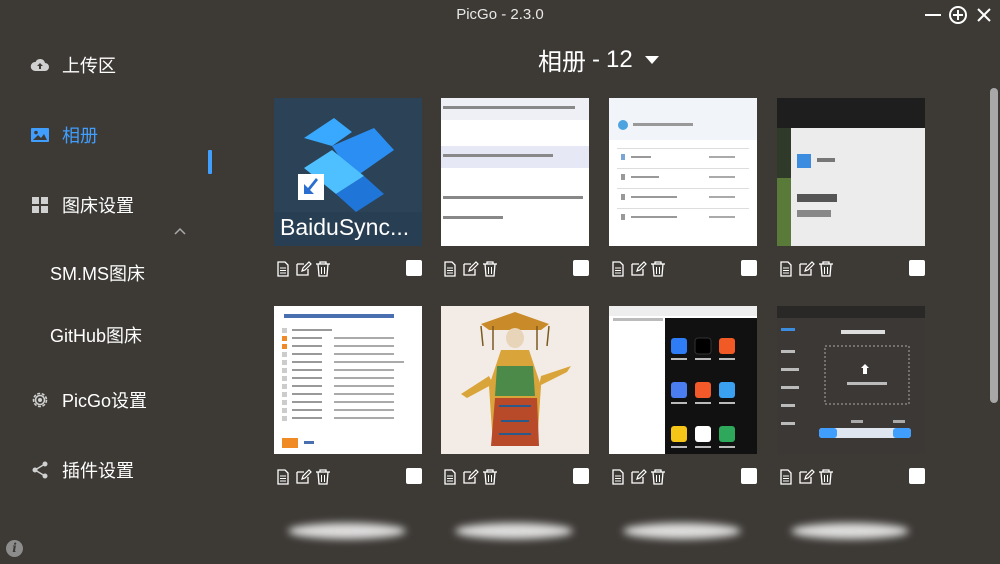  What do you see at coordinates (89, 66) in the screenshot?
I see `sidebar-item-label: 上传区` at bounding box center [89, 66].